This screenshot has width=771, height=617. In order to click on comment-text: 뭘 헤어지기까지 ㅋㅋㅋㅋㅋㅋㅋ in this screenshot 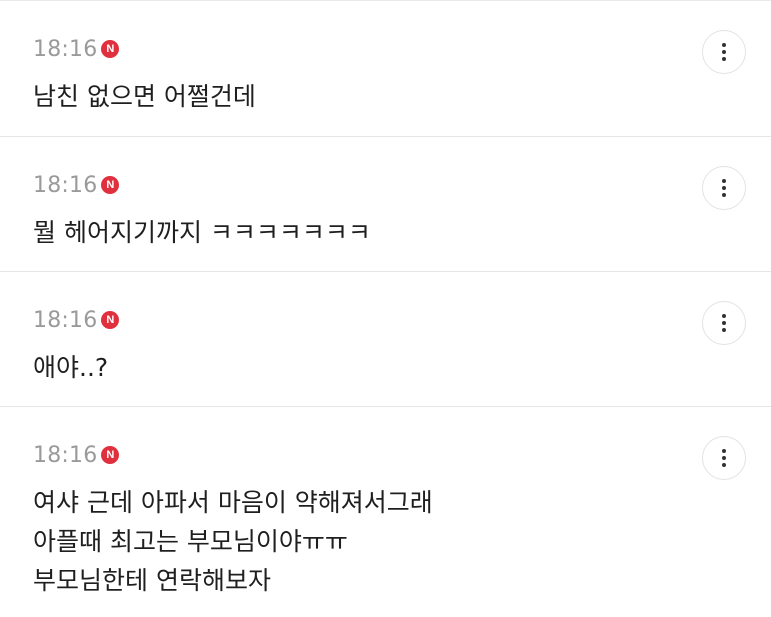, I will do `click(202, 232)`.